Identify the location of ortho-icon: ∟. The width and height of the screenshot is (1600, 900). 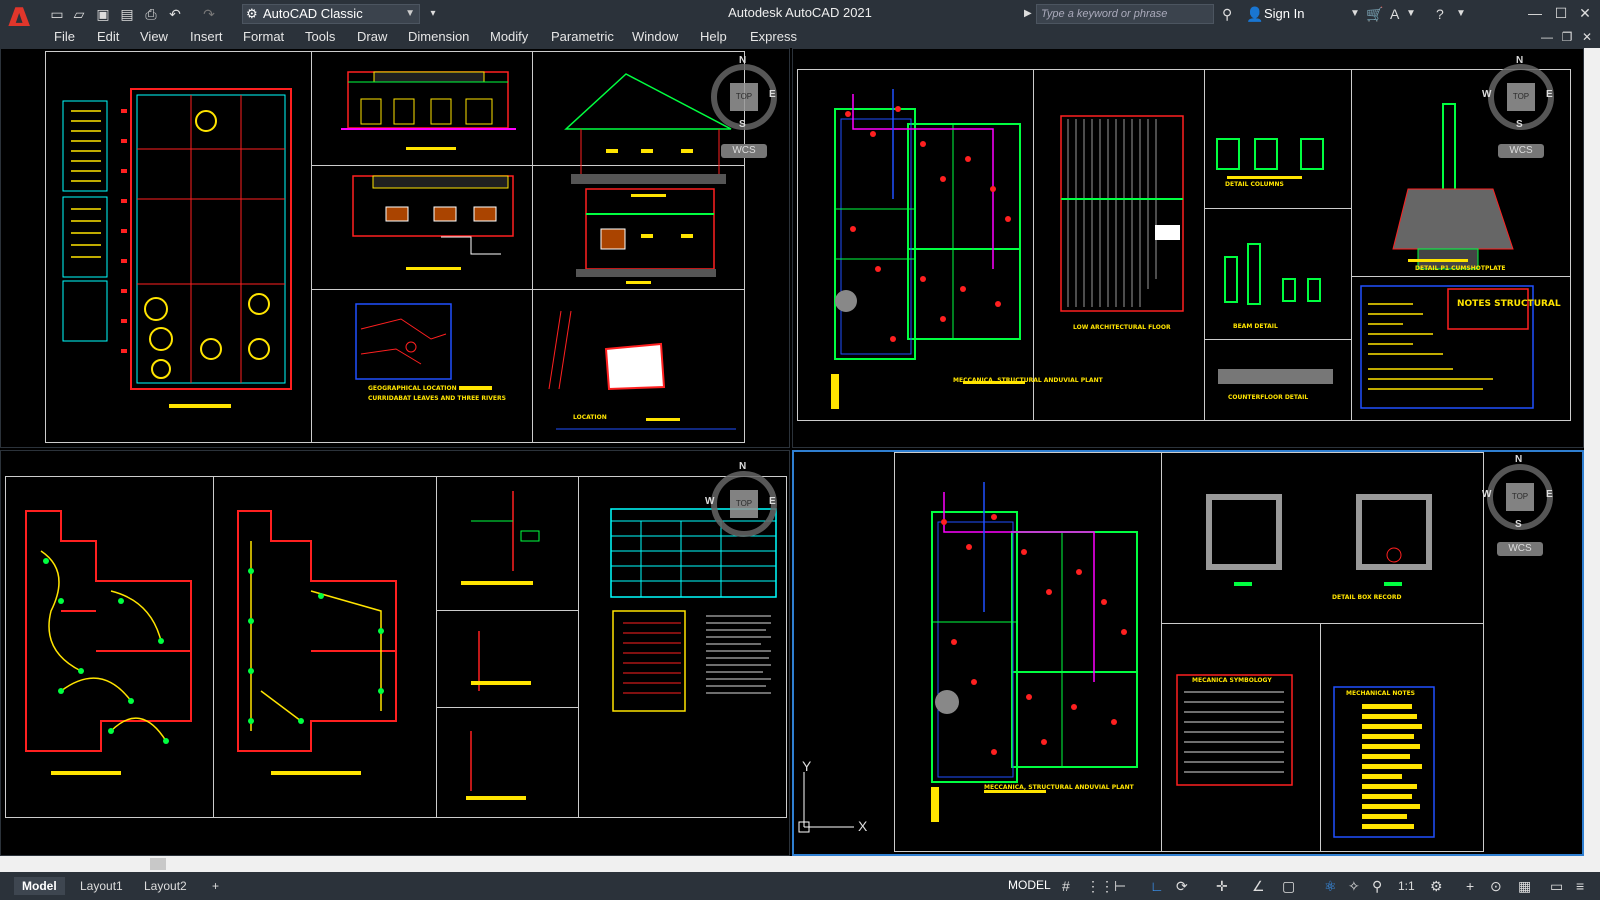
(1157, 886).